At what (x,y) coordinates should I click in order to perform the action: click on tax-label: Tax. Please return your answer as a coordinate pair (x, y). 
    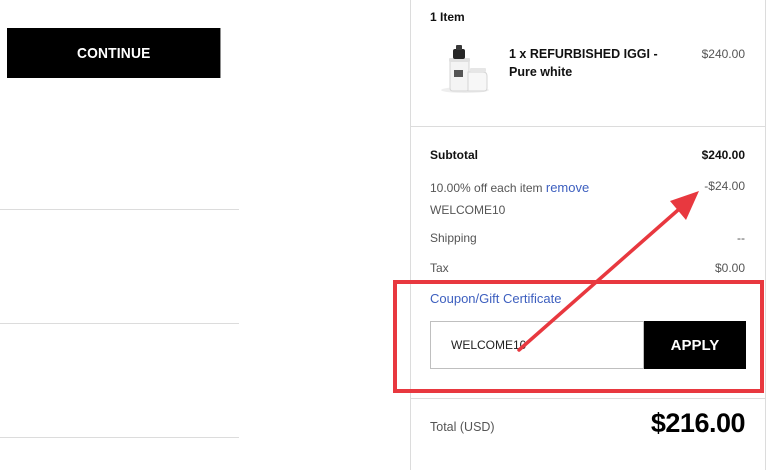
    Looking at the image, I should click on (439, 268).